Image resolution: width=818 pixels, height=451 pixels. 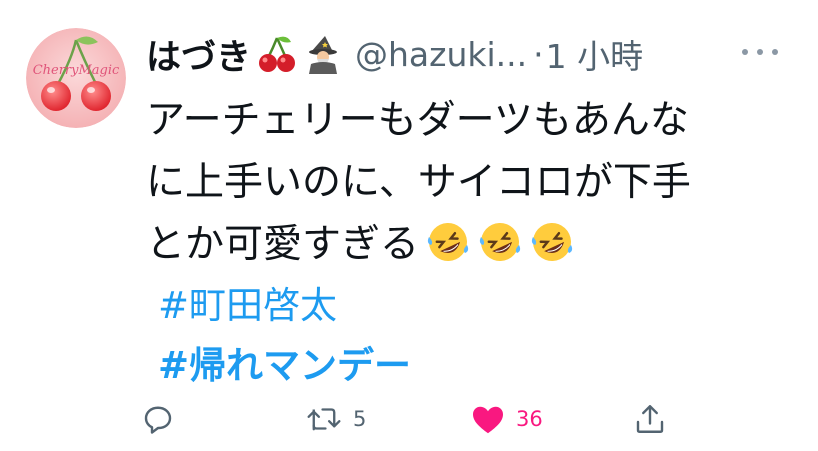 What do you see at coordinates (198, 54) in the screenshot?
I see `display-name: はづき` at bounding box center [198, 54].